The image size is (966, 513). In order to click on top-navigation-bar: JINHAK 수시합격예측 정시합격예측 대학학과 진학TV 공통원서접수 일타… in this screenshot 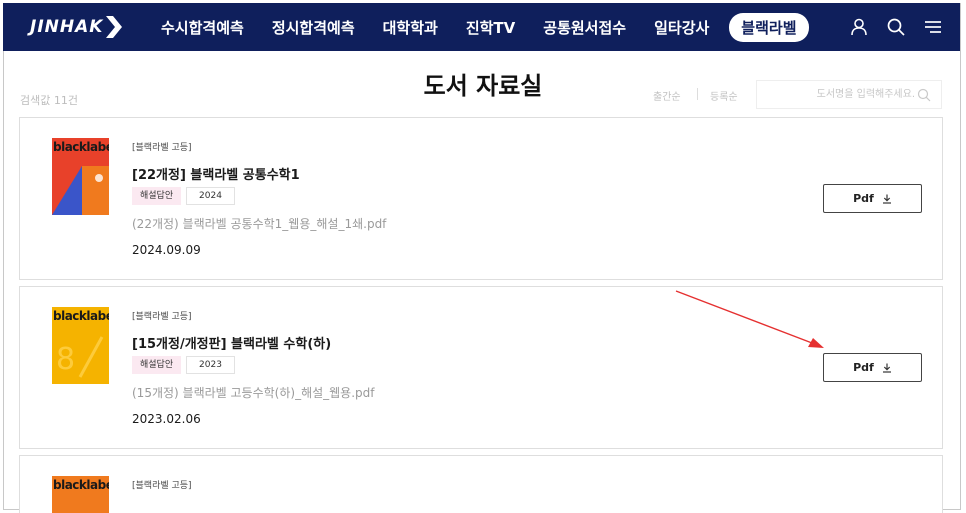, I will do `click(481, 27)`.